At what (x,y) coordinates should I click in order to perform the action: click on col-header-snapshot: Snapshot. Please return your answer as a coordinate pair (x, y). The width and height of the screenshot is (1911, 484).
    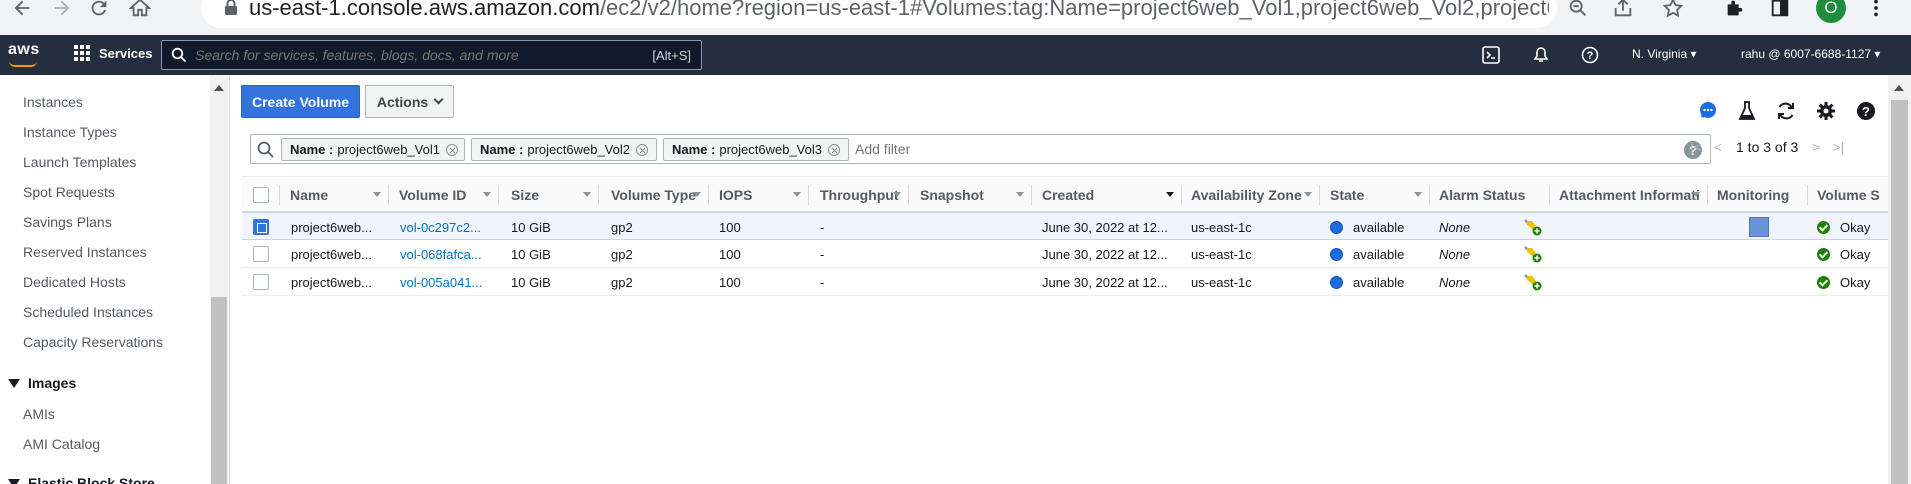
    Looking at the image, I should click on (970, 195).